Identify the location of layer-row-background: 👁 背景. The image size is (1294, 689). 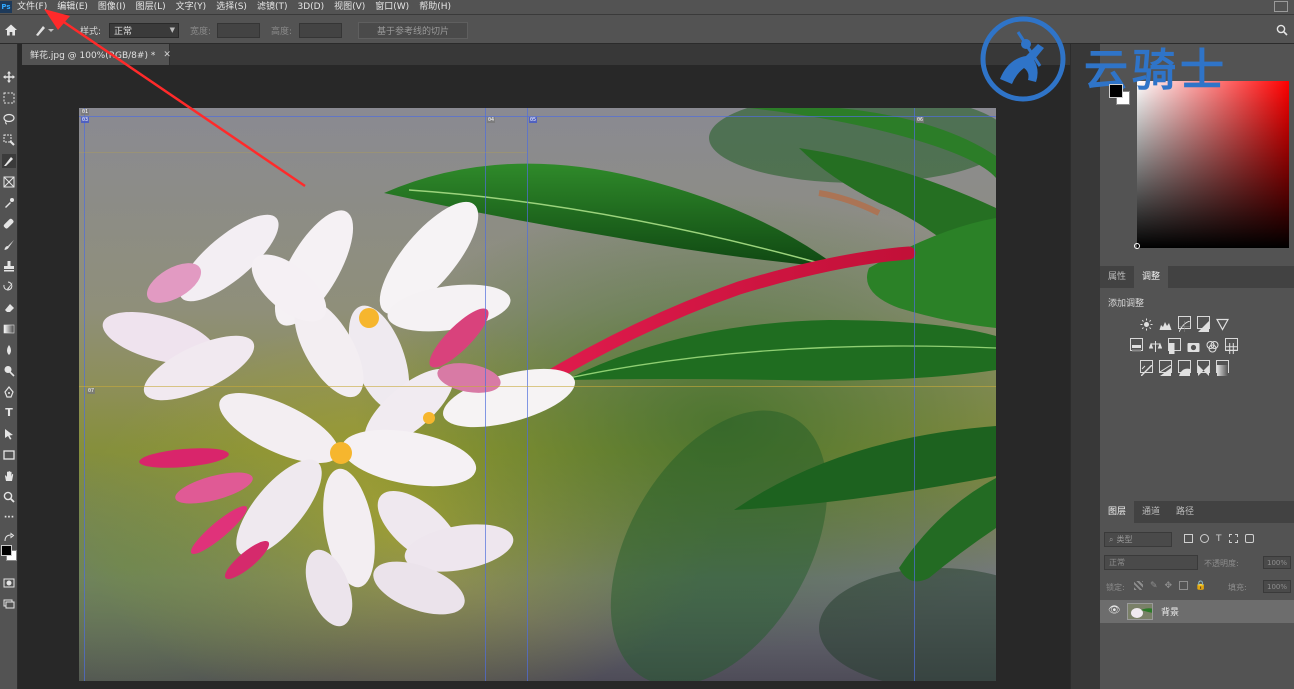
(1197, 611).